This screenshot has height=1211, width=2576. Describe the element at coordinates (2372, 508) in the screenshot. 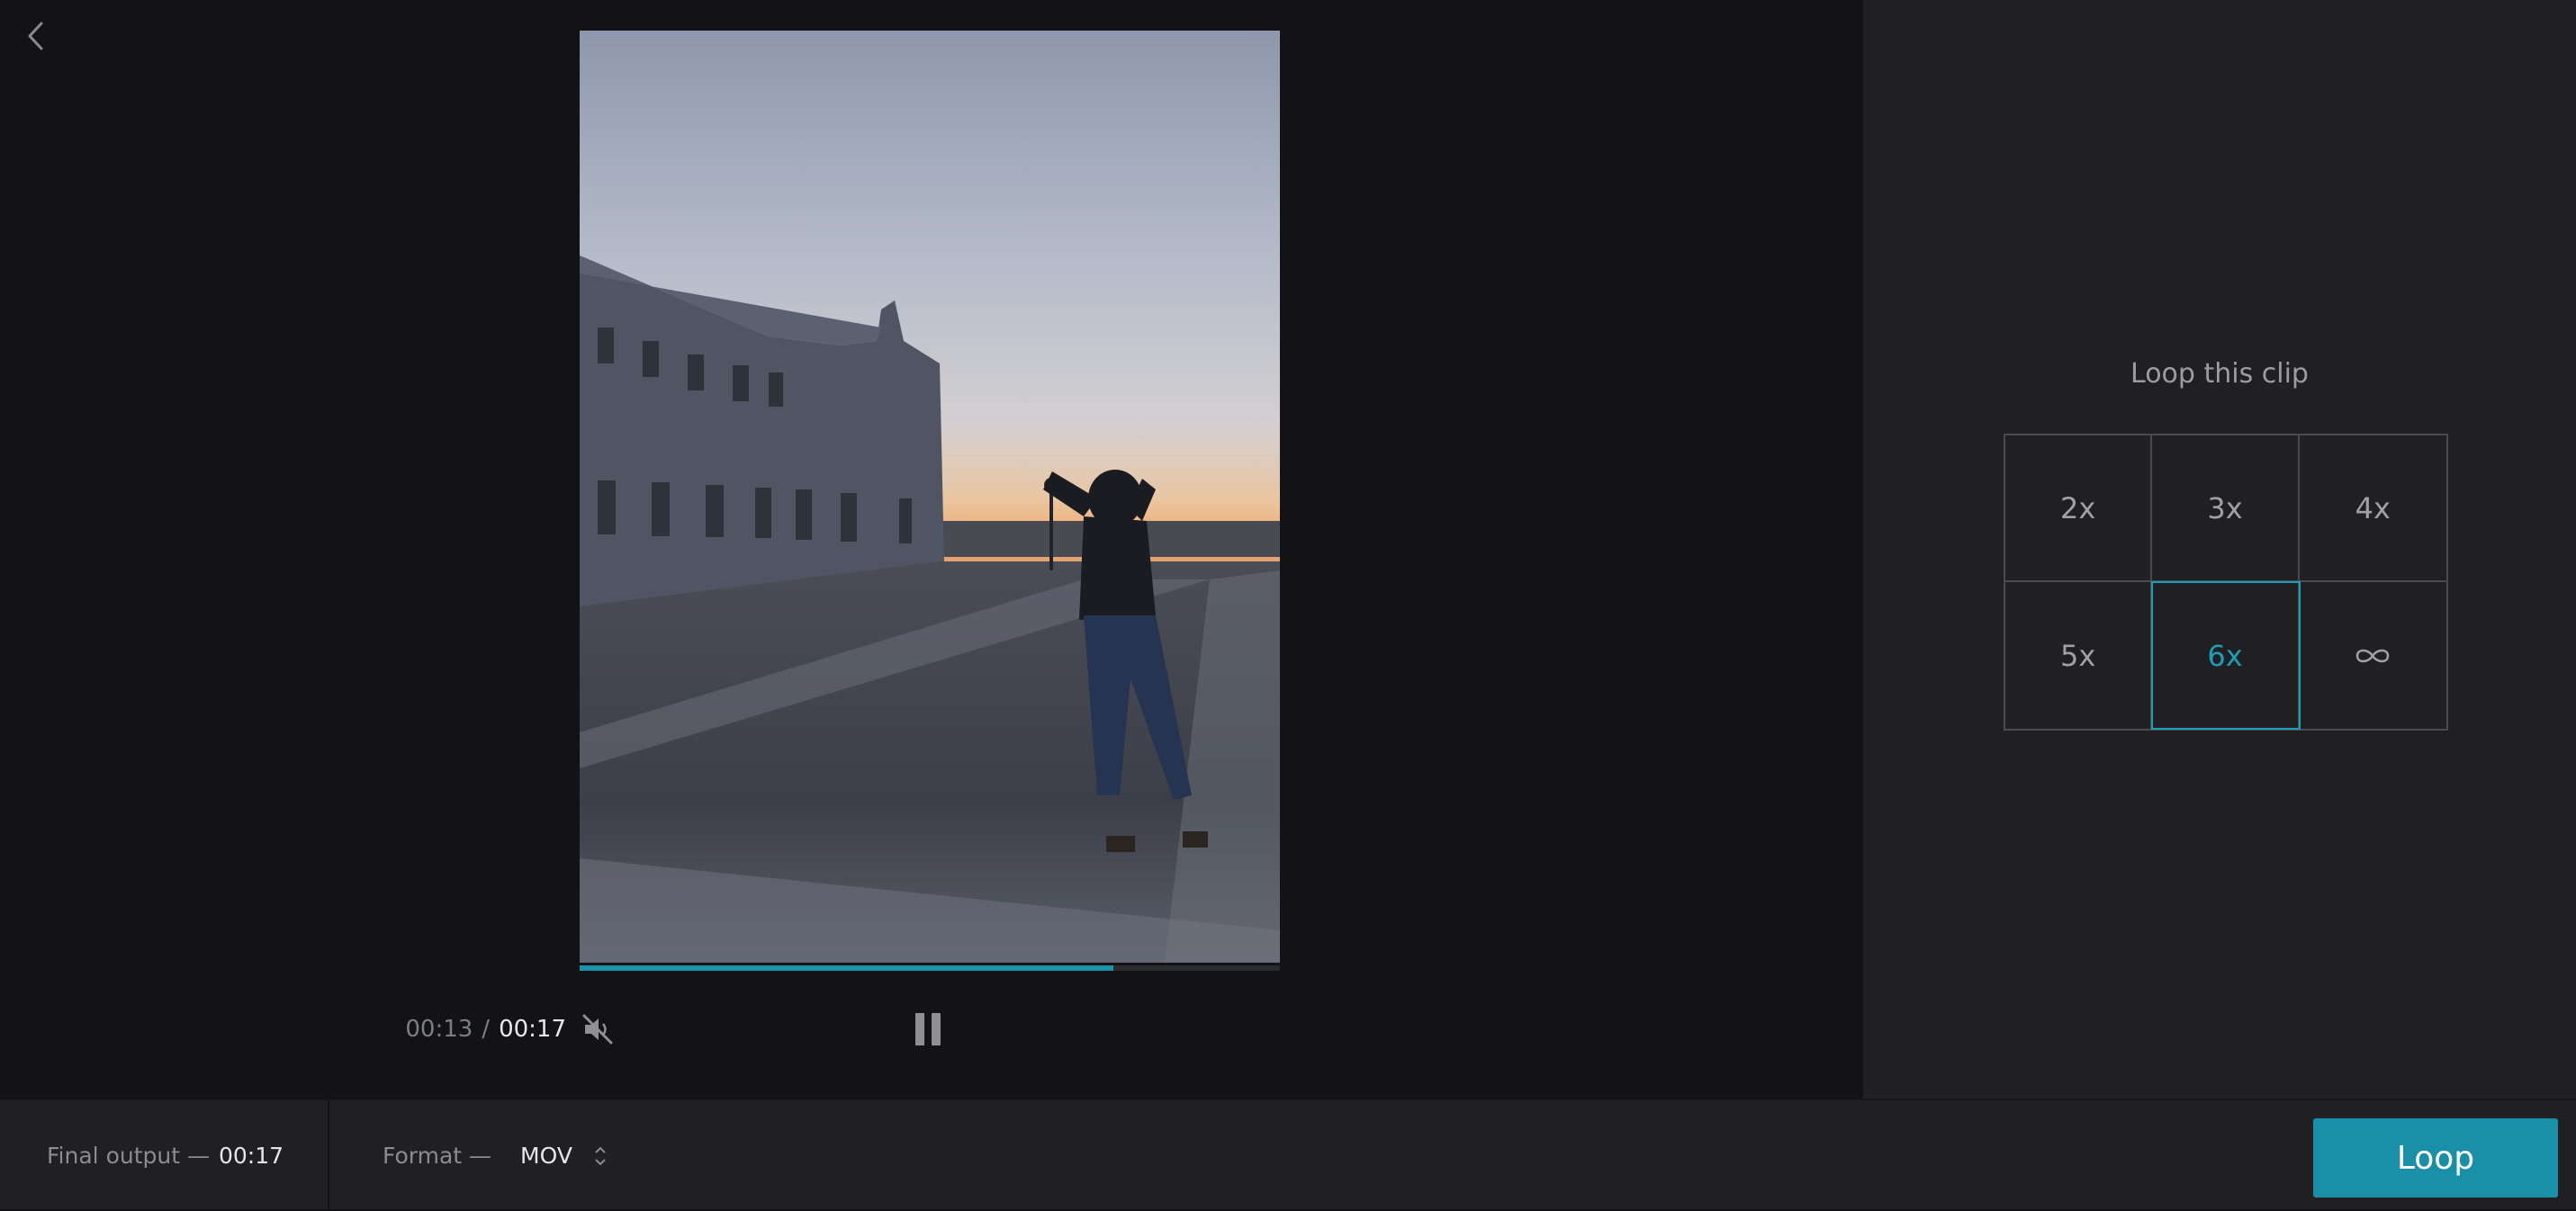

I see `loop-option-4x: 4x` at that location.